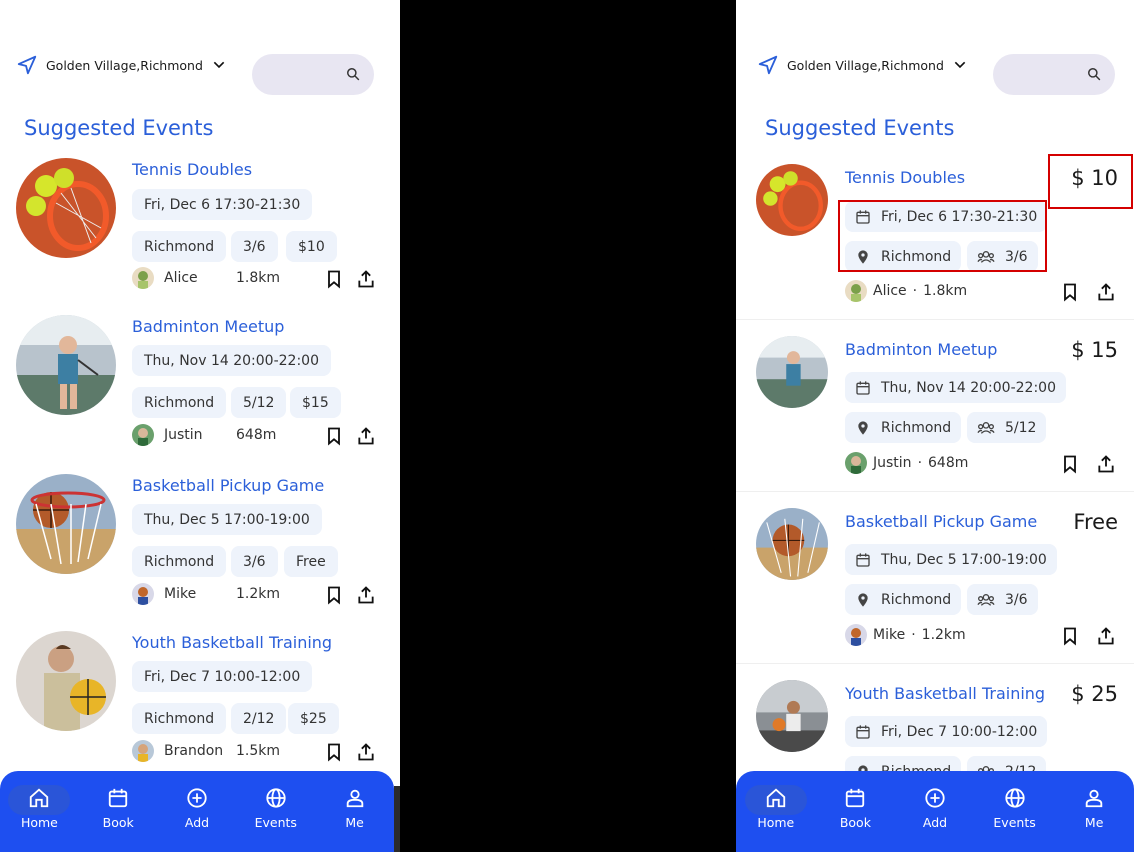 The image size is (1134, 852). I want to click on bottom-nav: Home Book Add Events Me, so click(935, 811).